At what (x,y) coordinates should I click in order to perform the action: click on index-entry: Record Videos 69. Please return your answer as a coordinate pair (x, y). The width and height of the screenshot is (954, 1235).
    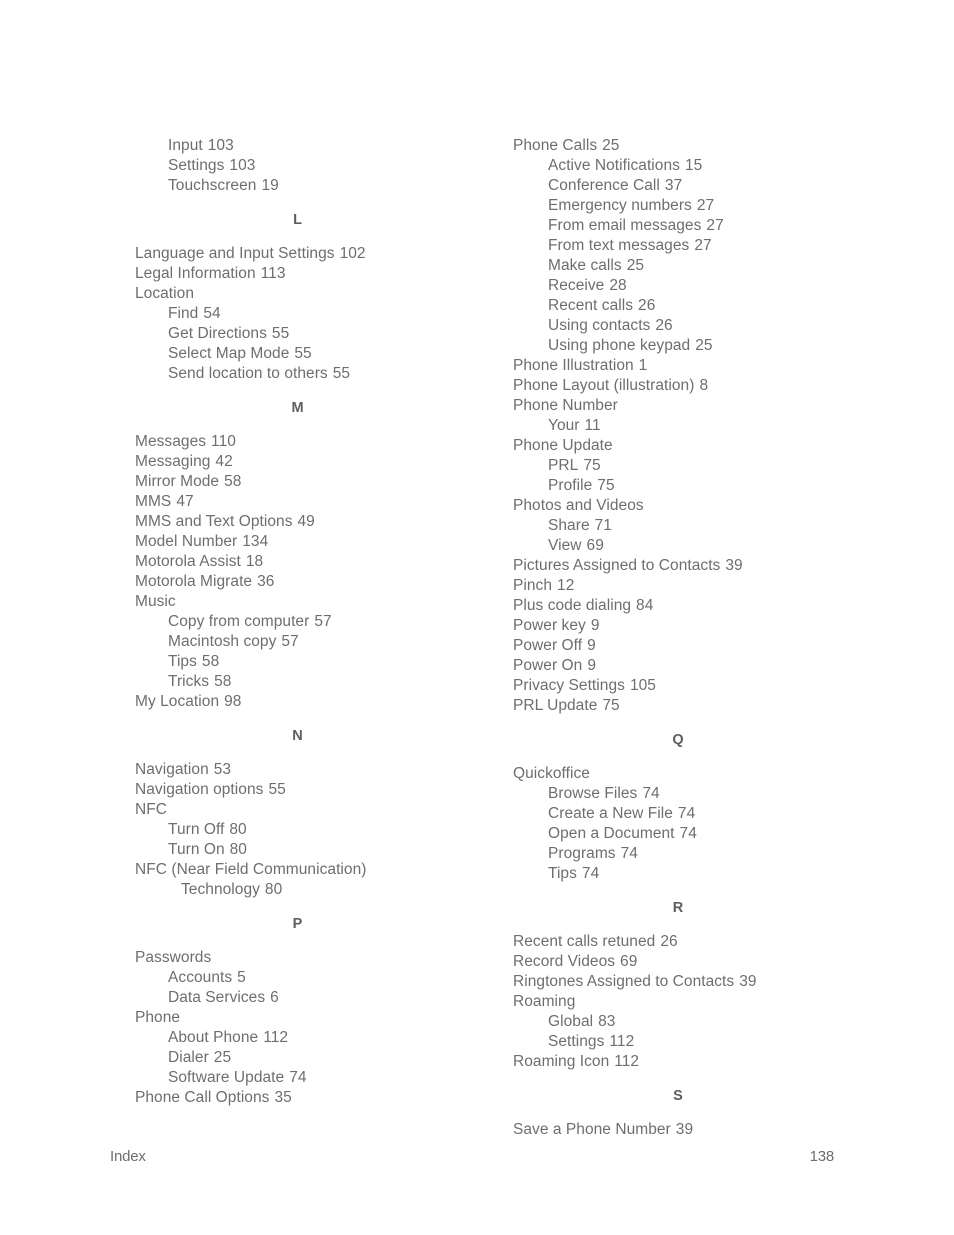
    Looking at the image, I should click on (713, 962).